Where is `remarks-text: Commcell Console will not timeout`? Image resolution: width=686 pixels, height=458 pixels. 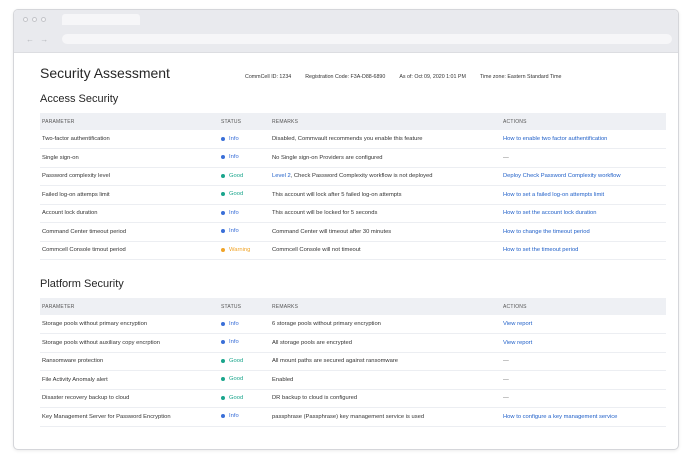 remarks-text: Commcell Console will not timeout is located at coordinates (316, 250).